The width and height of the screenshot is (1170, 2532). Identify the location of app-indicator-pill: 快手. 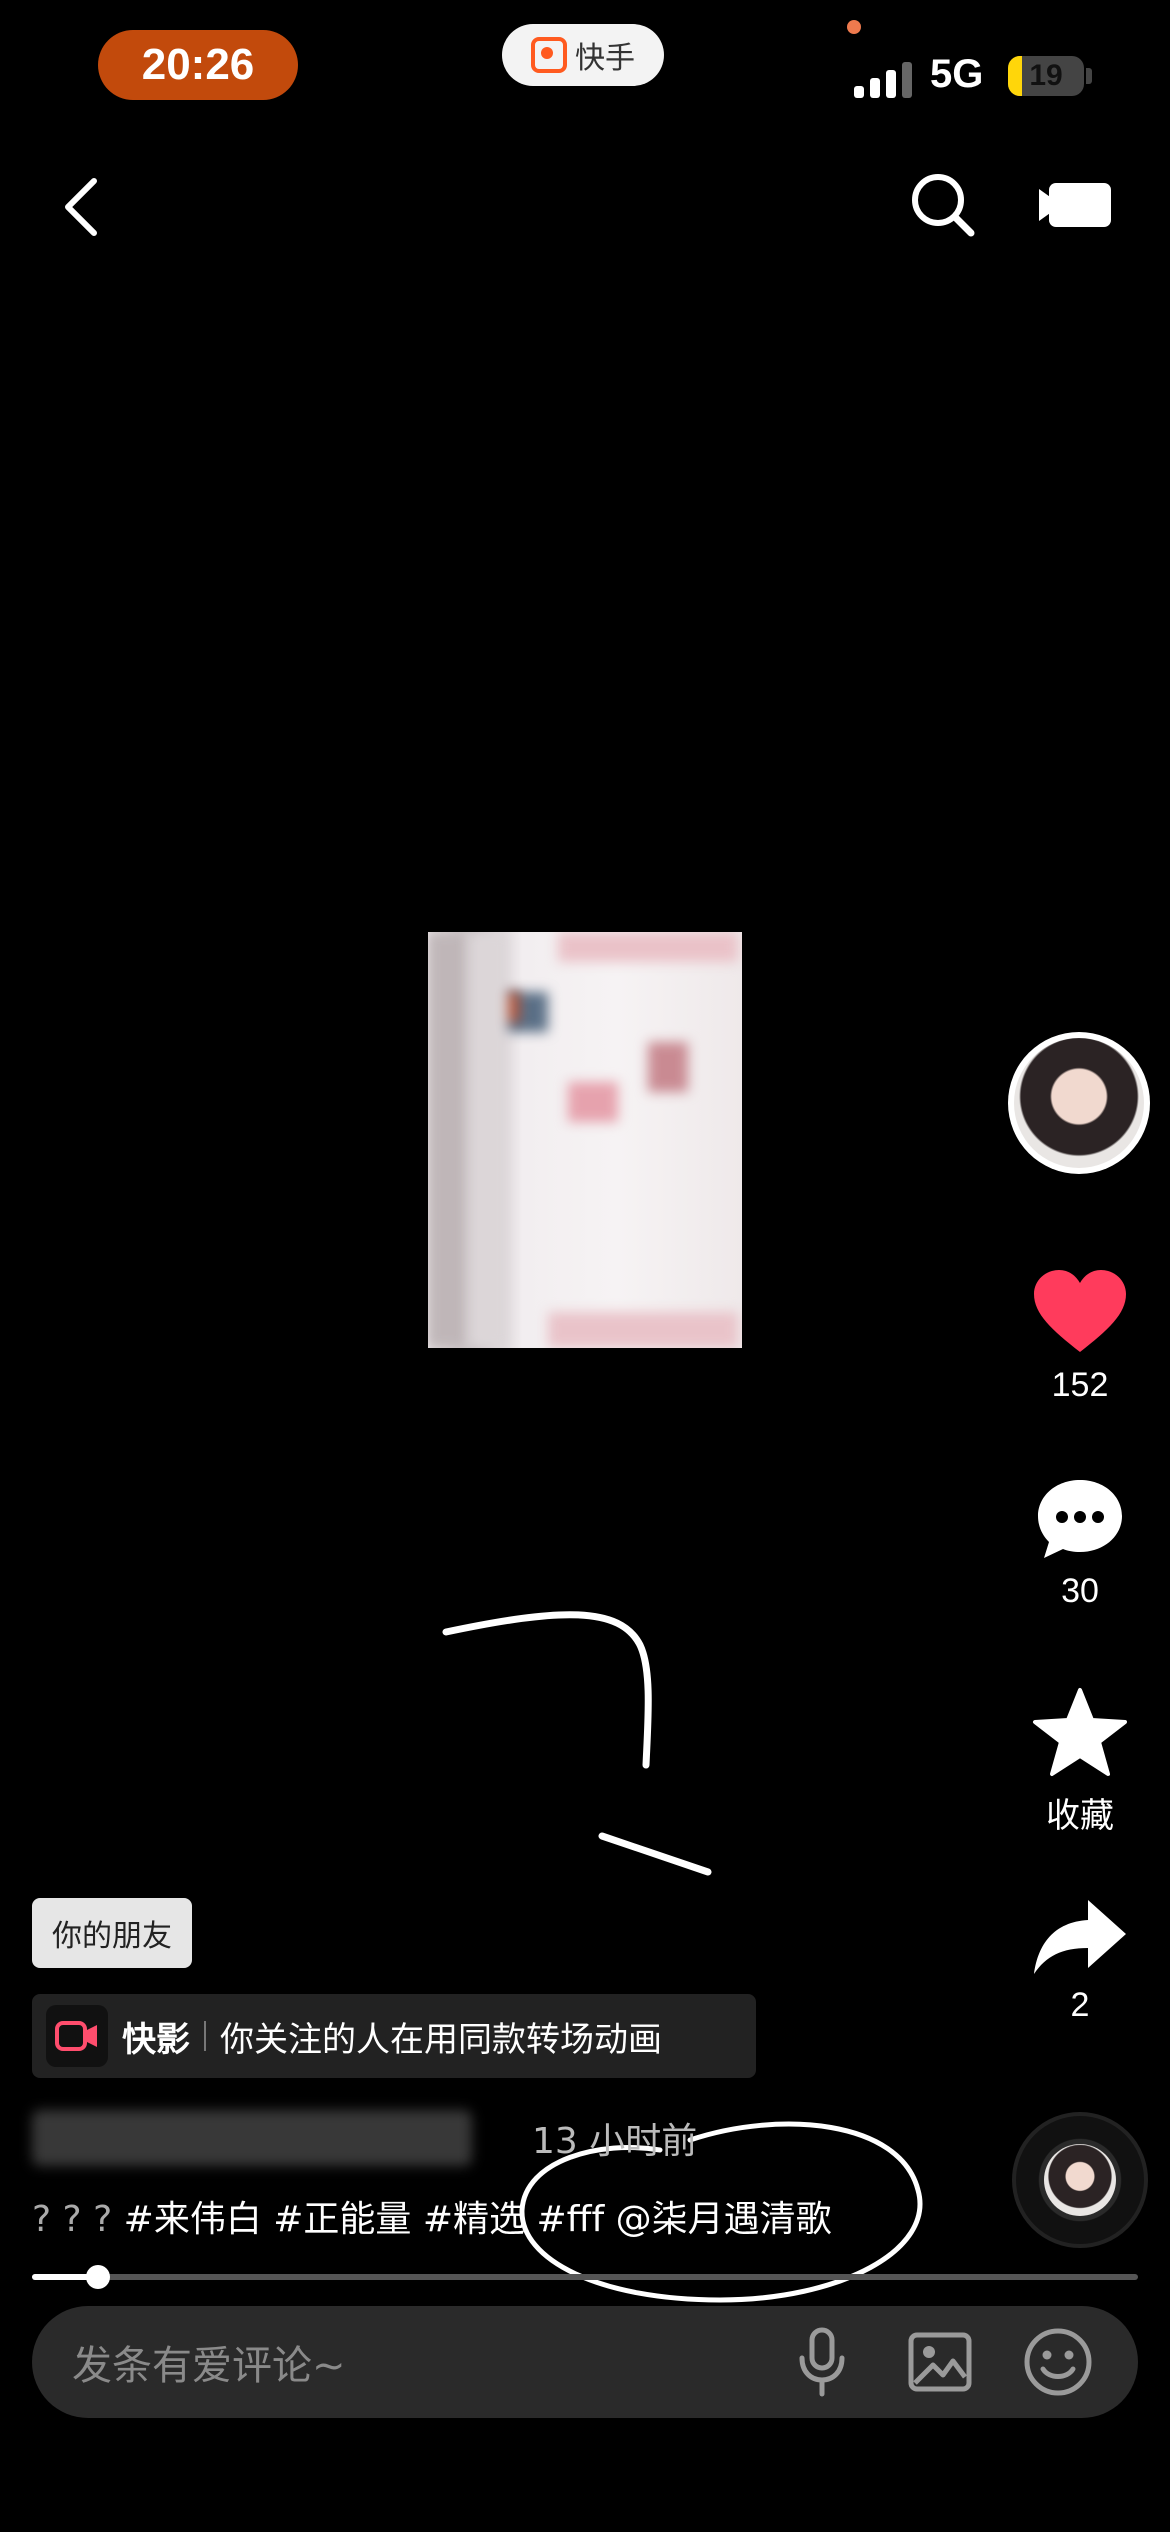
(583, 55).